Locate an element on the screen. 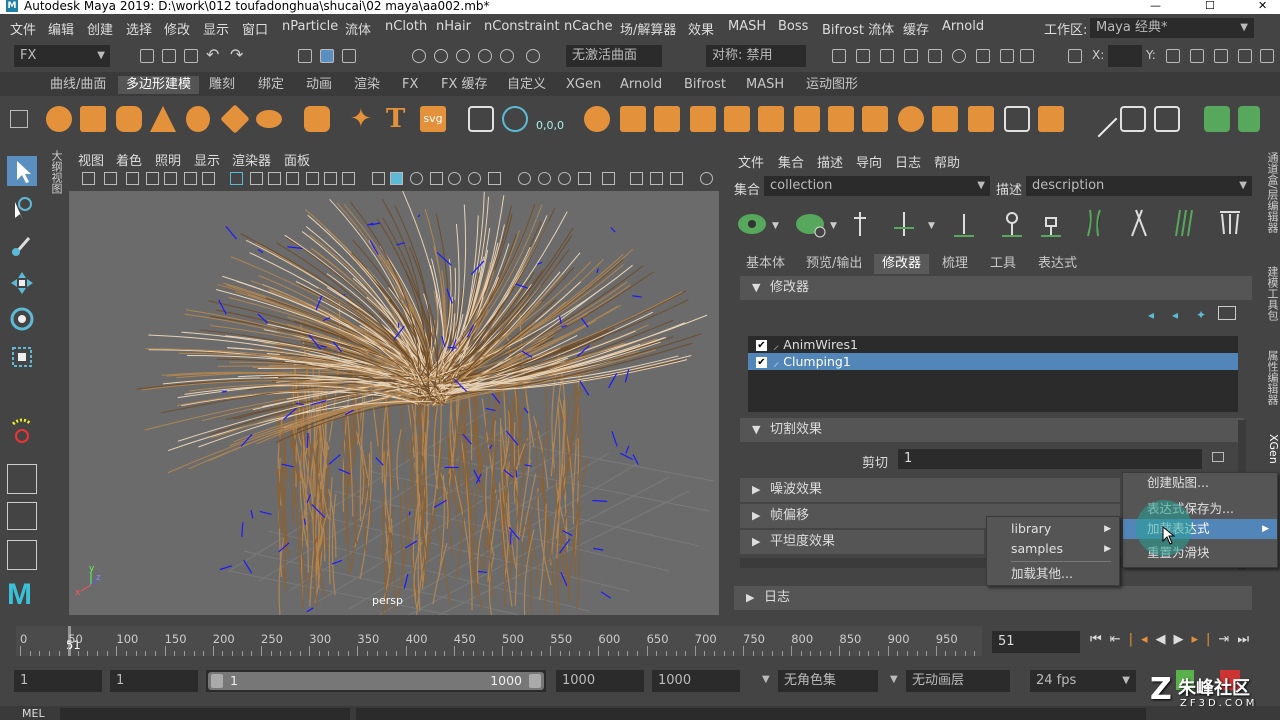 The height and width of the screenshot is (720, 1280). undo-icon: ↶ is located at coordinates (212, 54).